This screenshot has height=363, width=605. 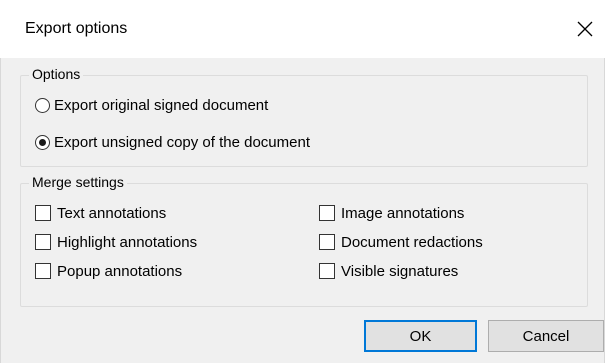 I want to click on checkbox-label: Popup annotations, so click(x=120, y=271).